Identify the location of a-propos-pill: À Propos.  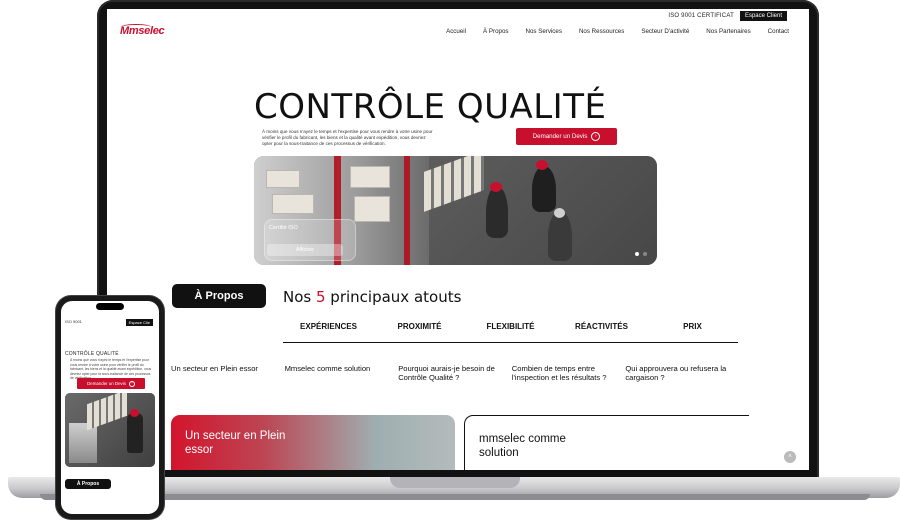
(219, 296).